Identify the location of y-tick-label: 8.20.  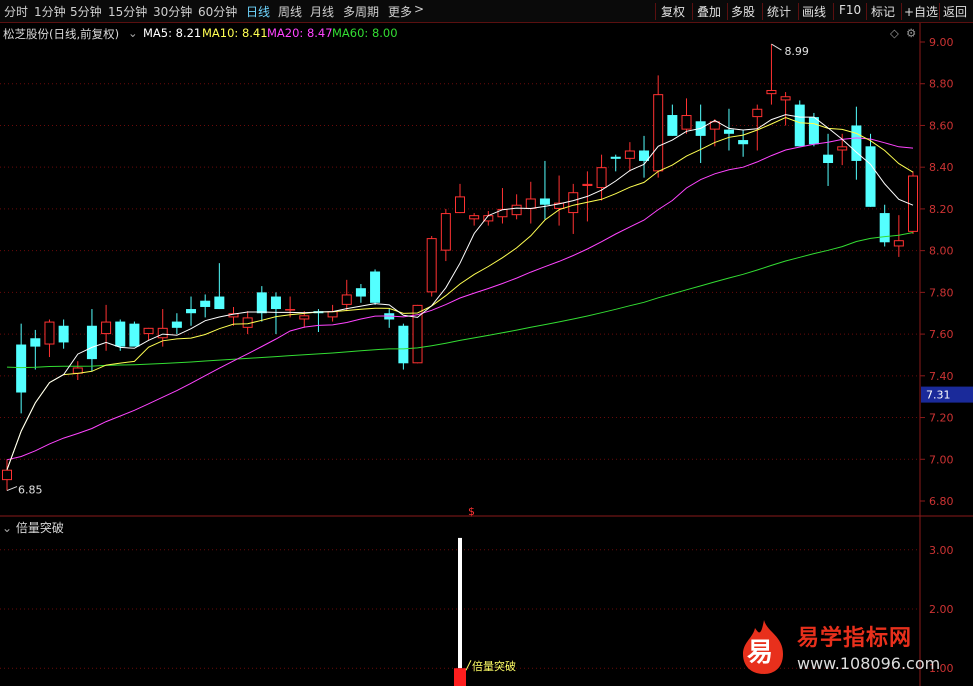
(941, 209).